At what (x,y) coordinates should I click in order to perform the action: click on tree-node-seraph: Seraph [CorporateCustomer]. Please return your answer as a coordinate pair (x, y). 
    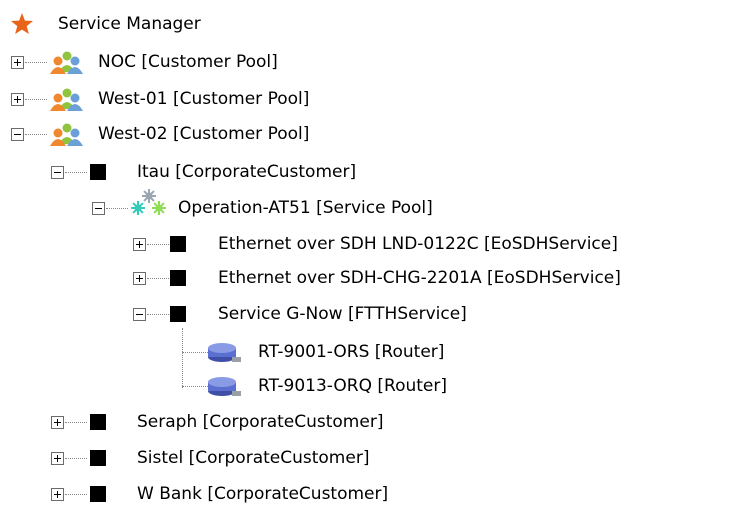
    Looking at the image, I should click on (240, 422).